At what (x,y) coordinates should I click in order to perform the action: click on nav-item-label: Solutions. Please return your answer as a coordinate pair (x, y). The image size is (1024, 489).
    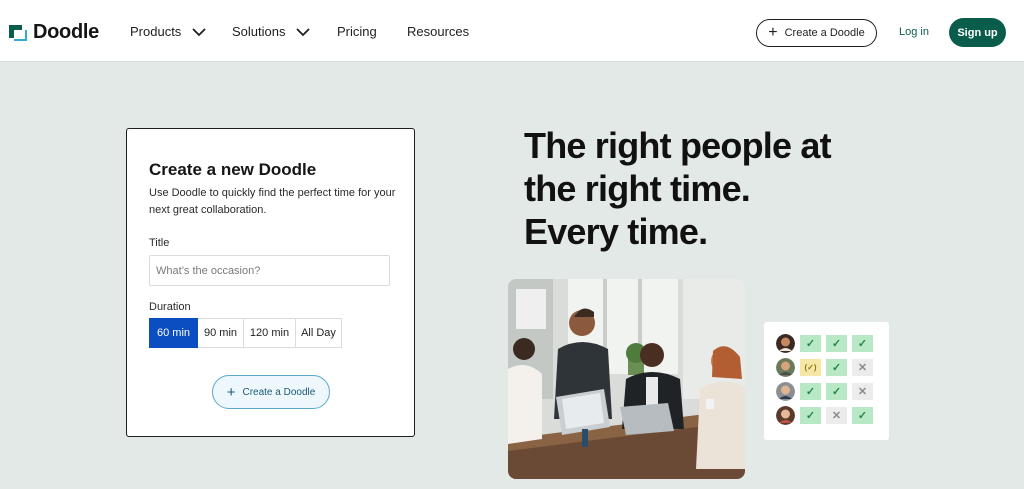
    Looking at the image, I should click on (259, 31).